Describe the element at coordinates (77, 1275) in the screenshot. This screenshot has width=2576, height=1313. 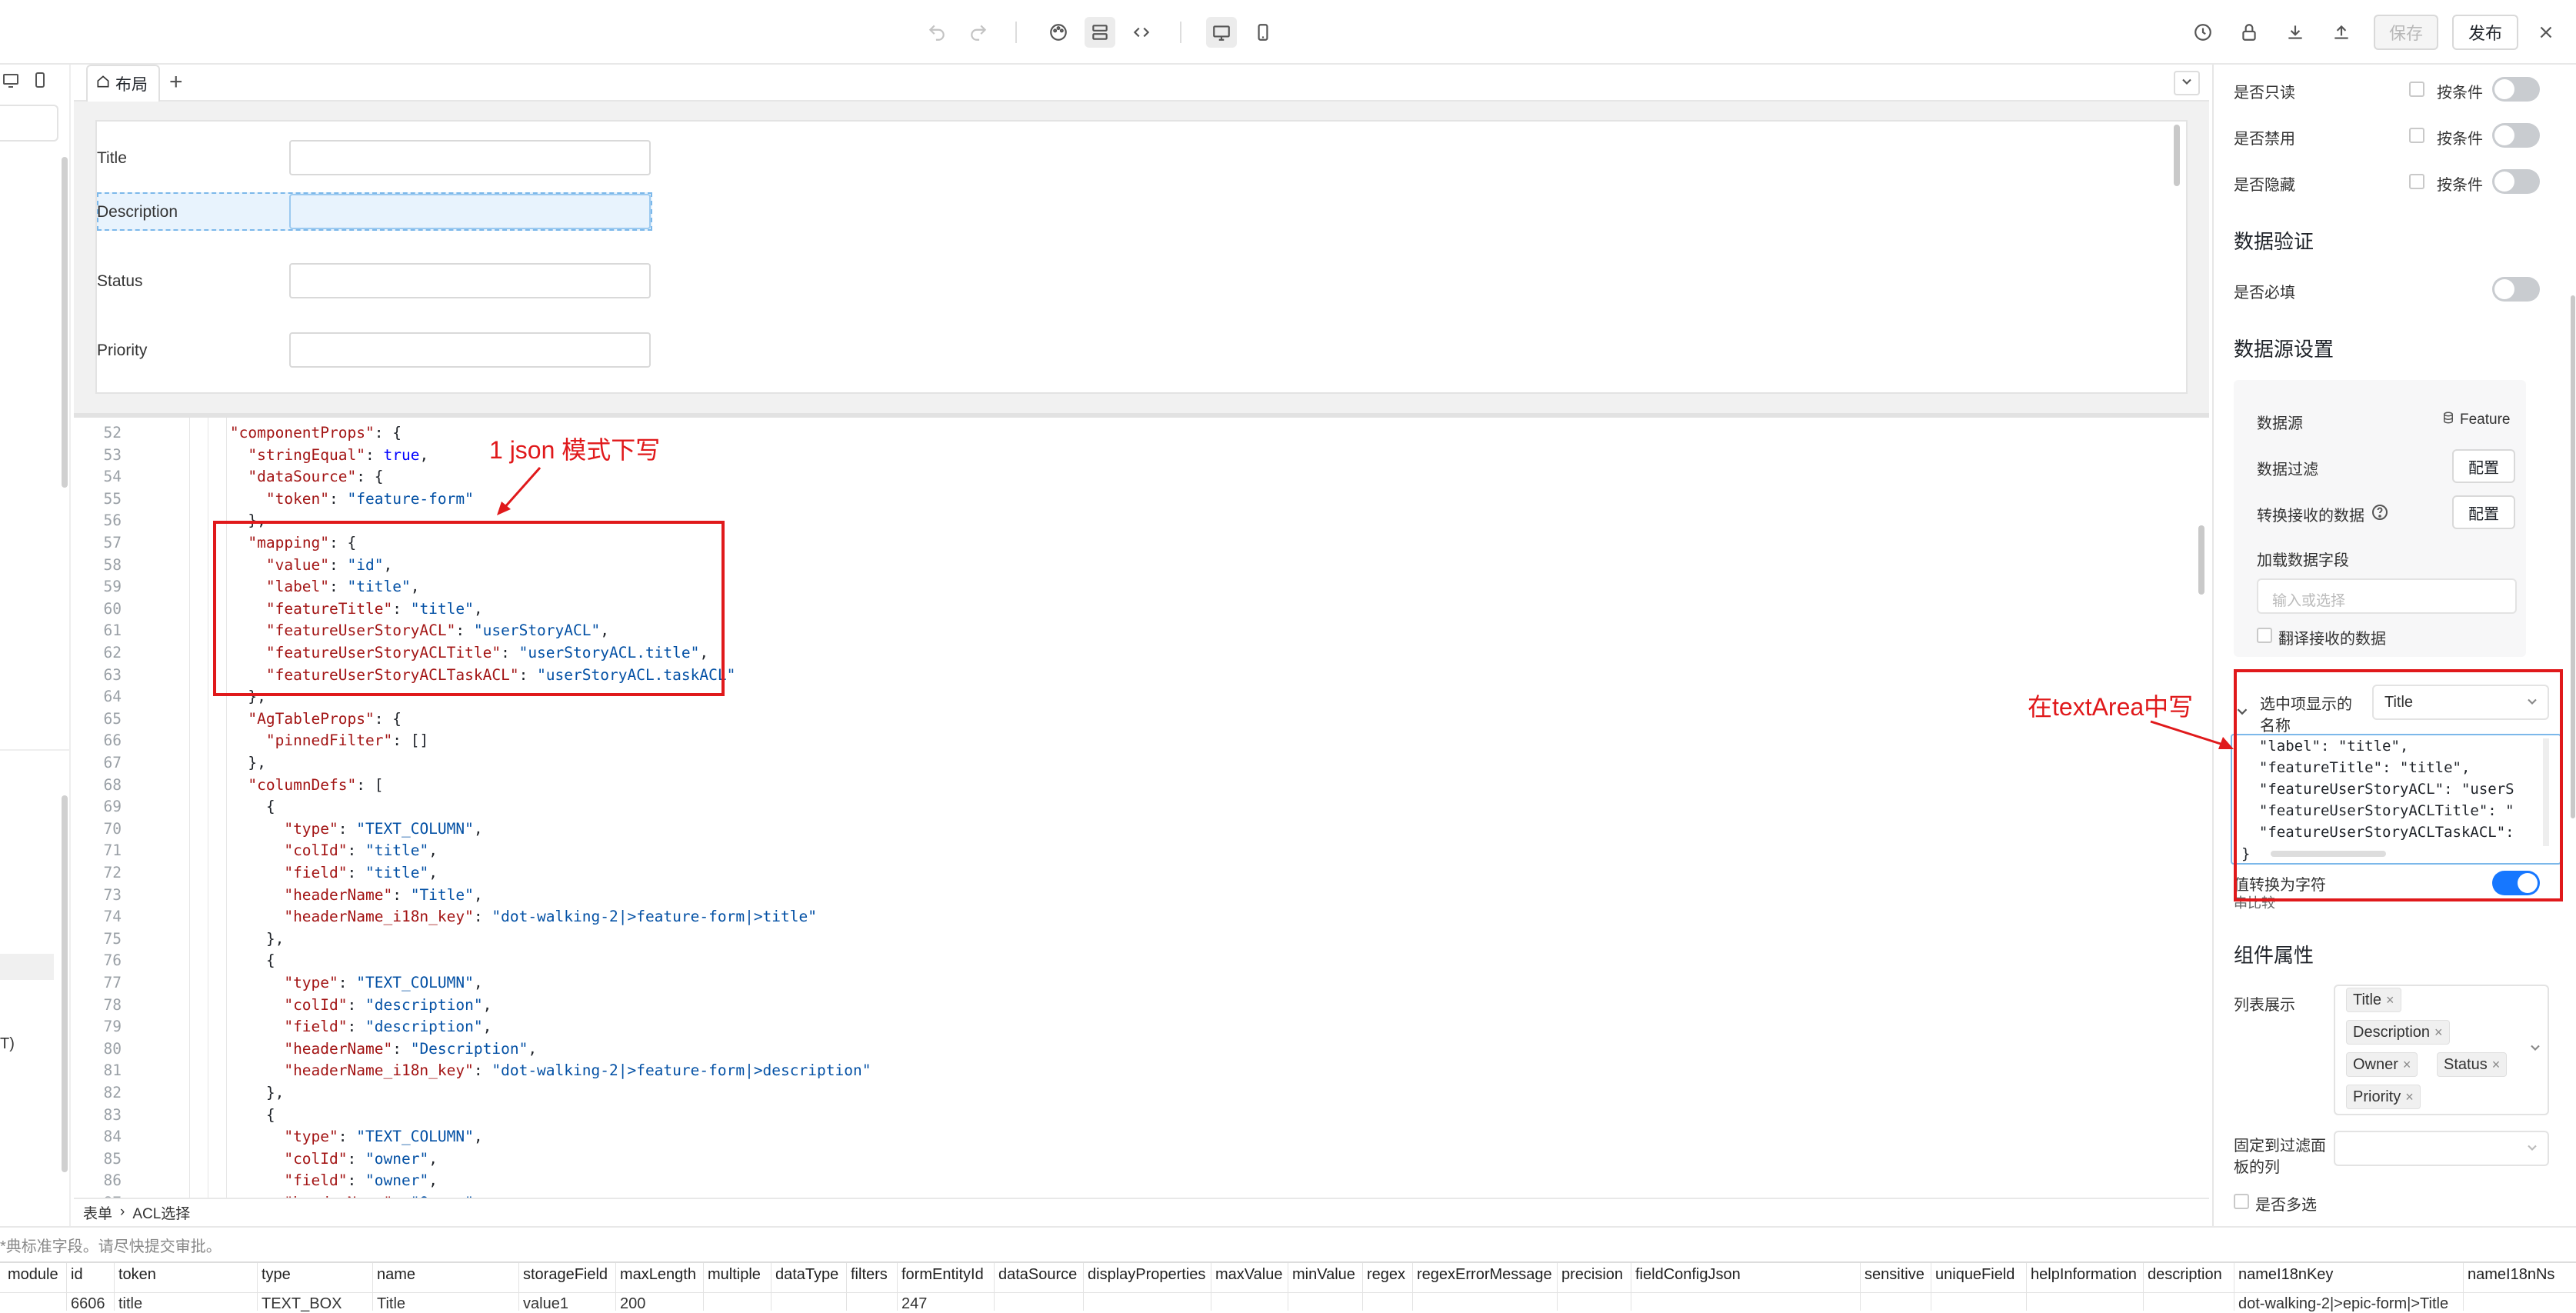
I see `table-header-cell: id` at that location.